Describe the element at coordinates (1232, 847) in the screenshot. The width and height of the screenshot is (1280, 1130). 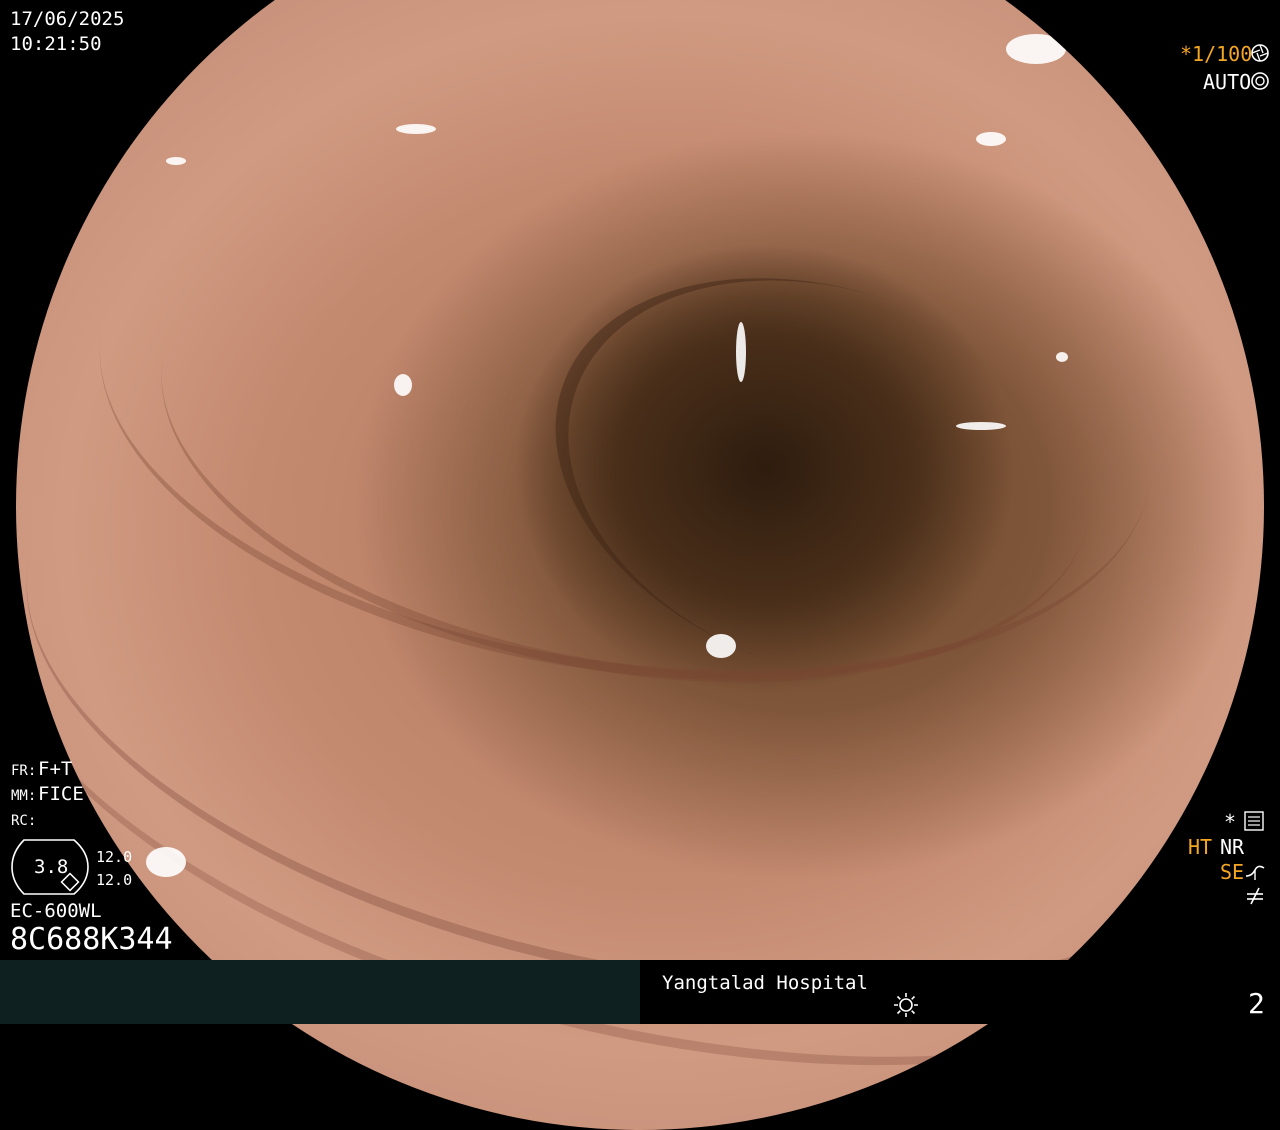
I see `nr-indicator: NR` at that location.